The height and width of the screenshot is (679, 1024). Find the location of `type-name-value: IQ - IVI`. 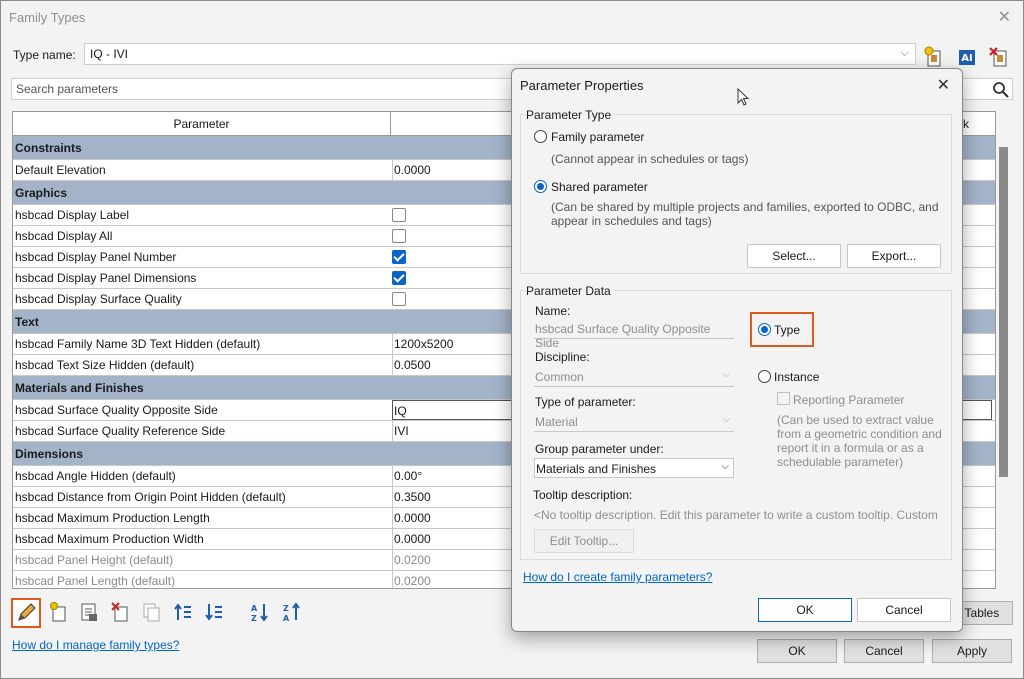

type-name-value: IQ - IVI is located at coordinates (109, 54).